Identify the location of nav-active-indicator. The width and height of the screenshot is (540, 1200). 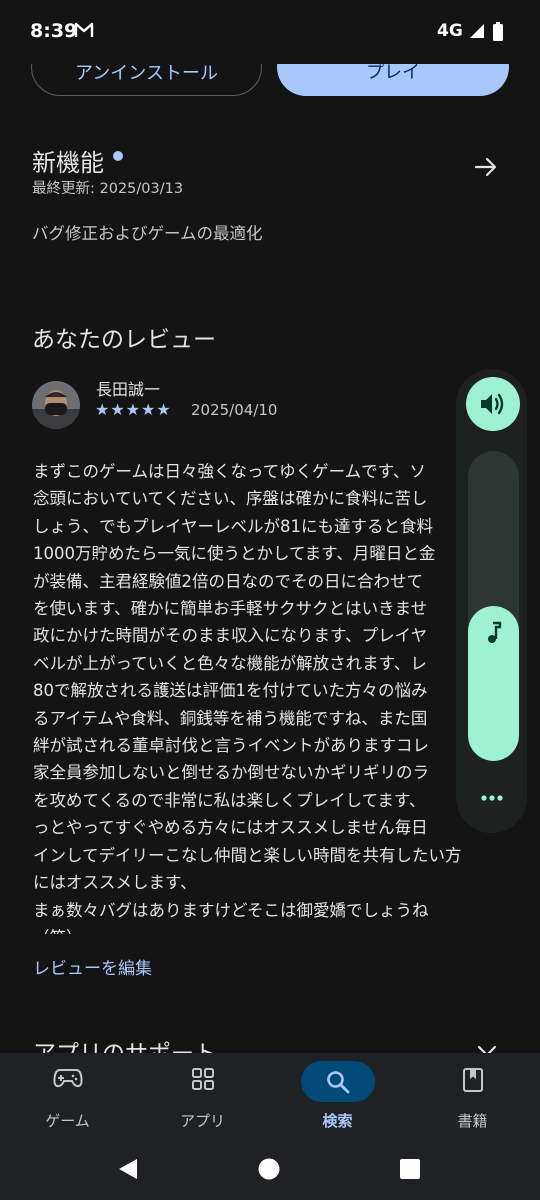
(338, 1081).